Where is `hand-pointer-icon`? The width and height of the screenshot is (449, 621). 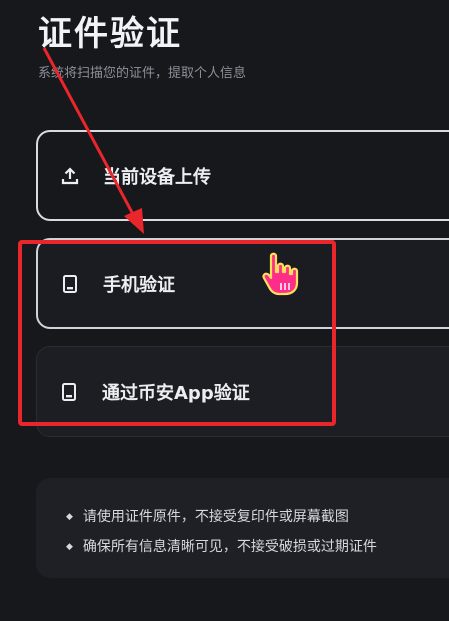
hand-pointer-icon is located at coordinates (280, 274).